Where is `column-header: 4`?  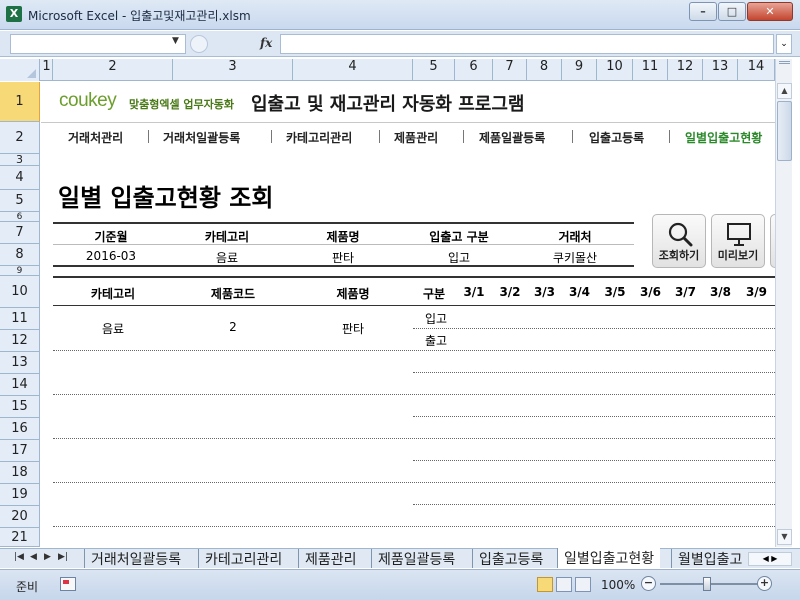
column-header: 4 is located at coordinates (353, 70).